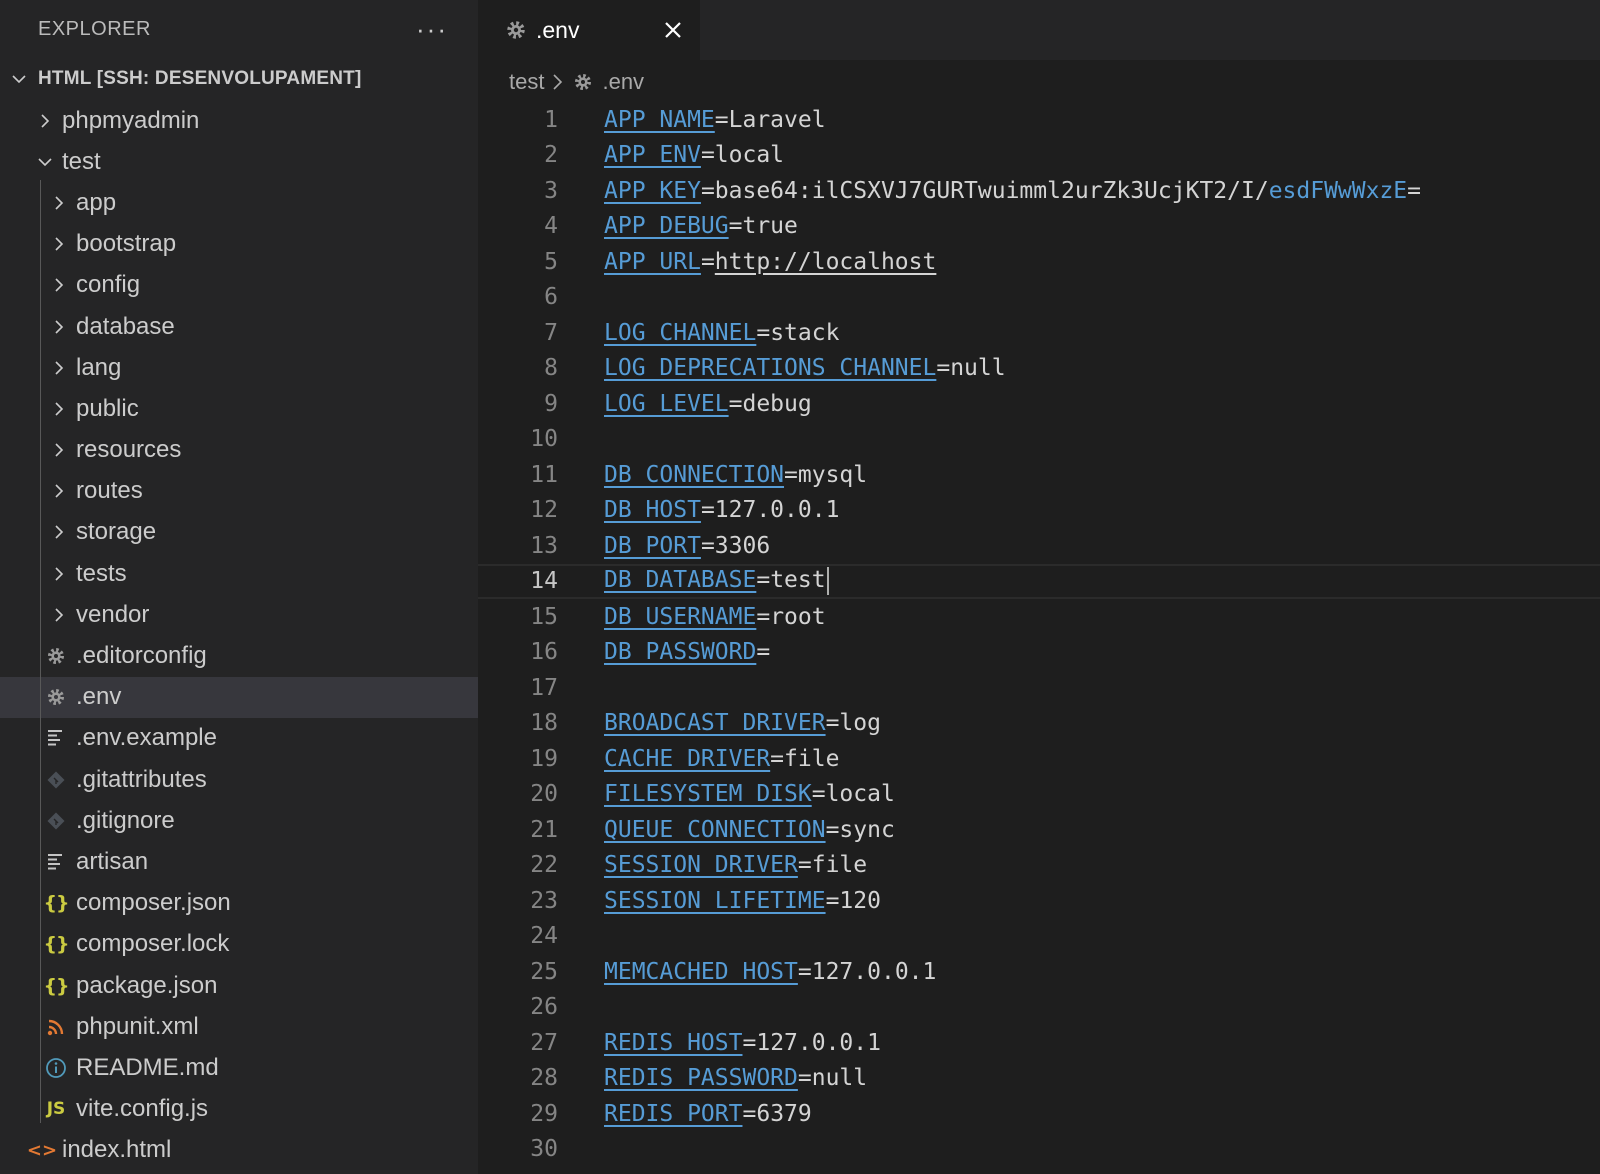  I want to click on folder-item: tests, so click(239, 573).